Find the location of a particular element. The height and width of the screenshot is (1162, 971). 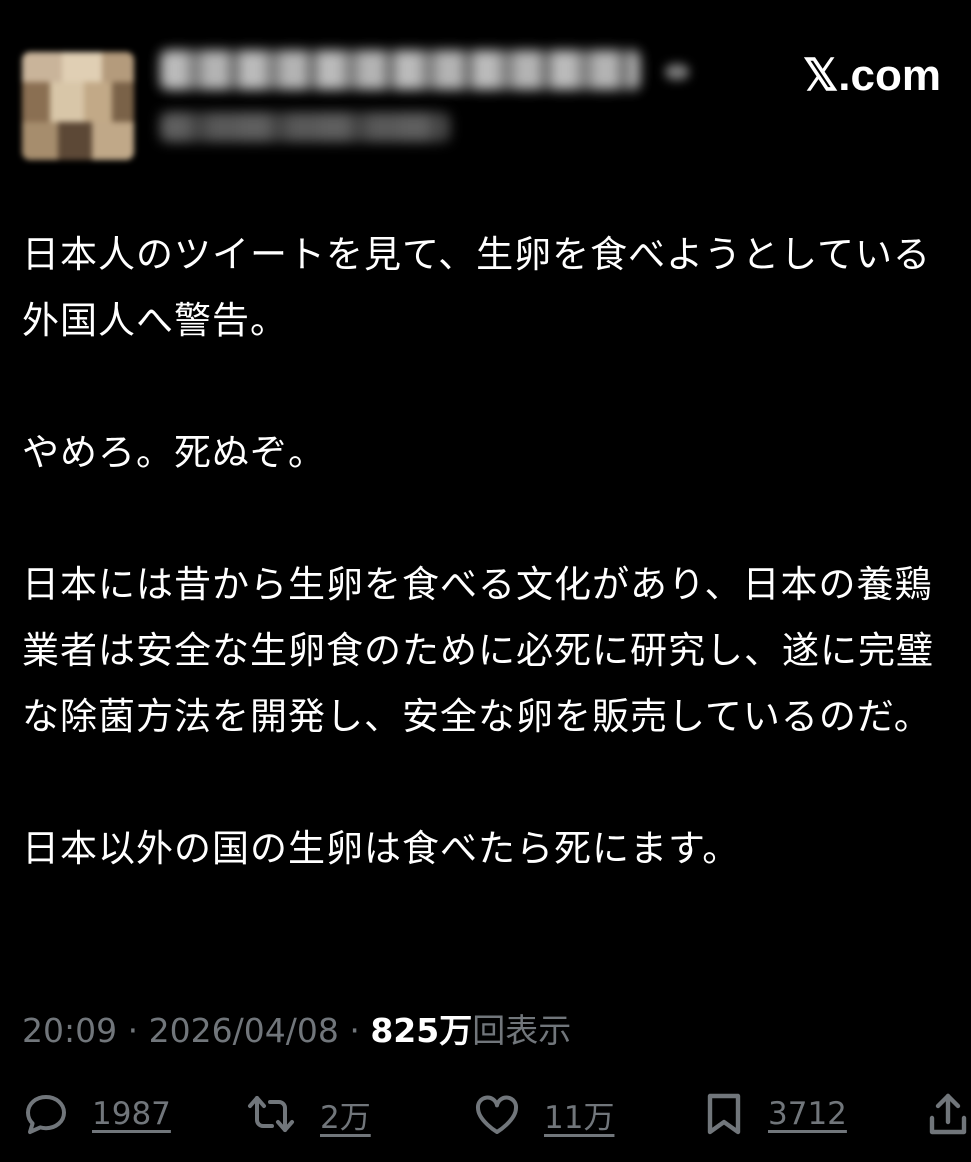

bookmark-icon is located at coordinates (724, 1114).